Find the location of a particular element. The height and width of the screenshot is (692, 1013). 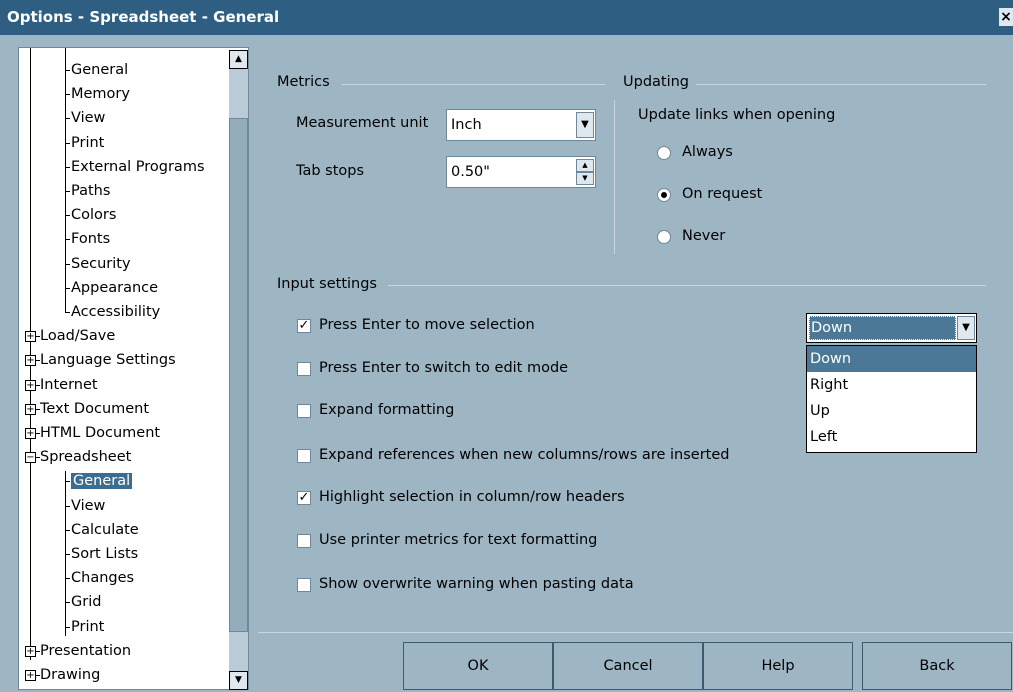

tree-item: Grid is located at coordinates (86, 602).